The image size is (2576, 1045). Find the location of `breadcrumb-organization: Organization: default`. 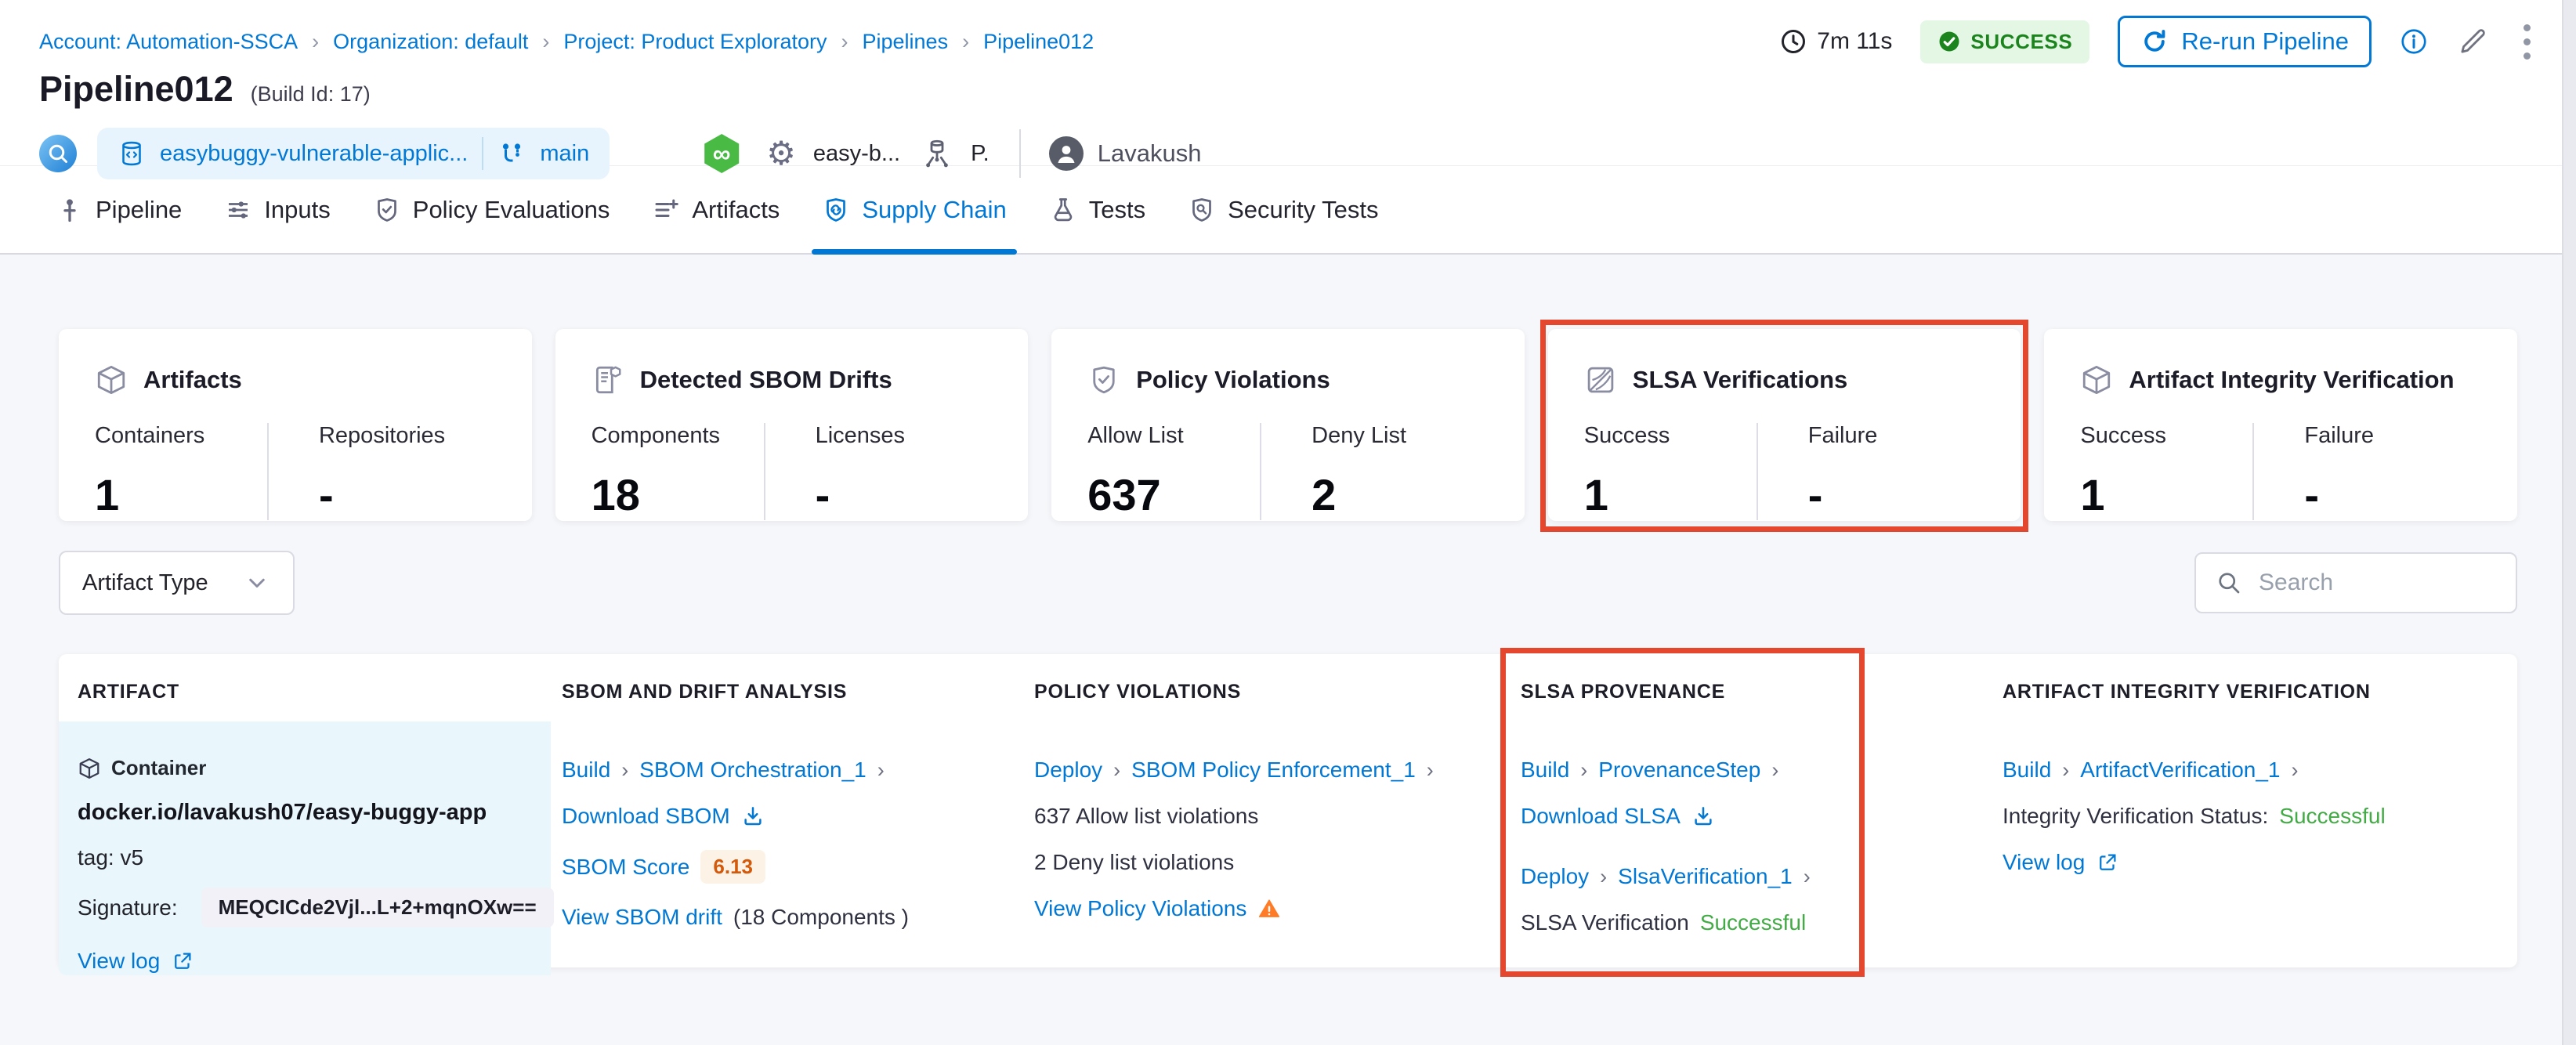

breadcrumb-organization: Organization: default is located at coordinates (431, 42).